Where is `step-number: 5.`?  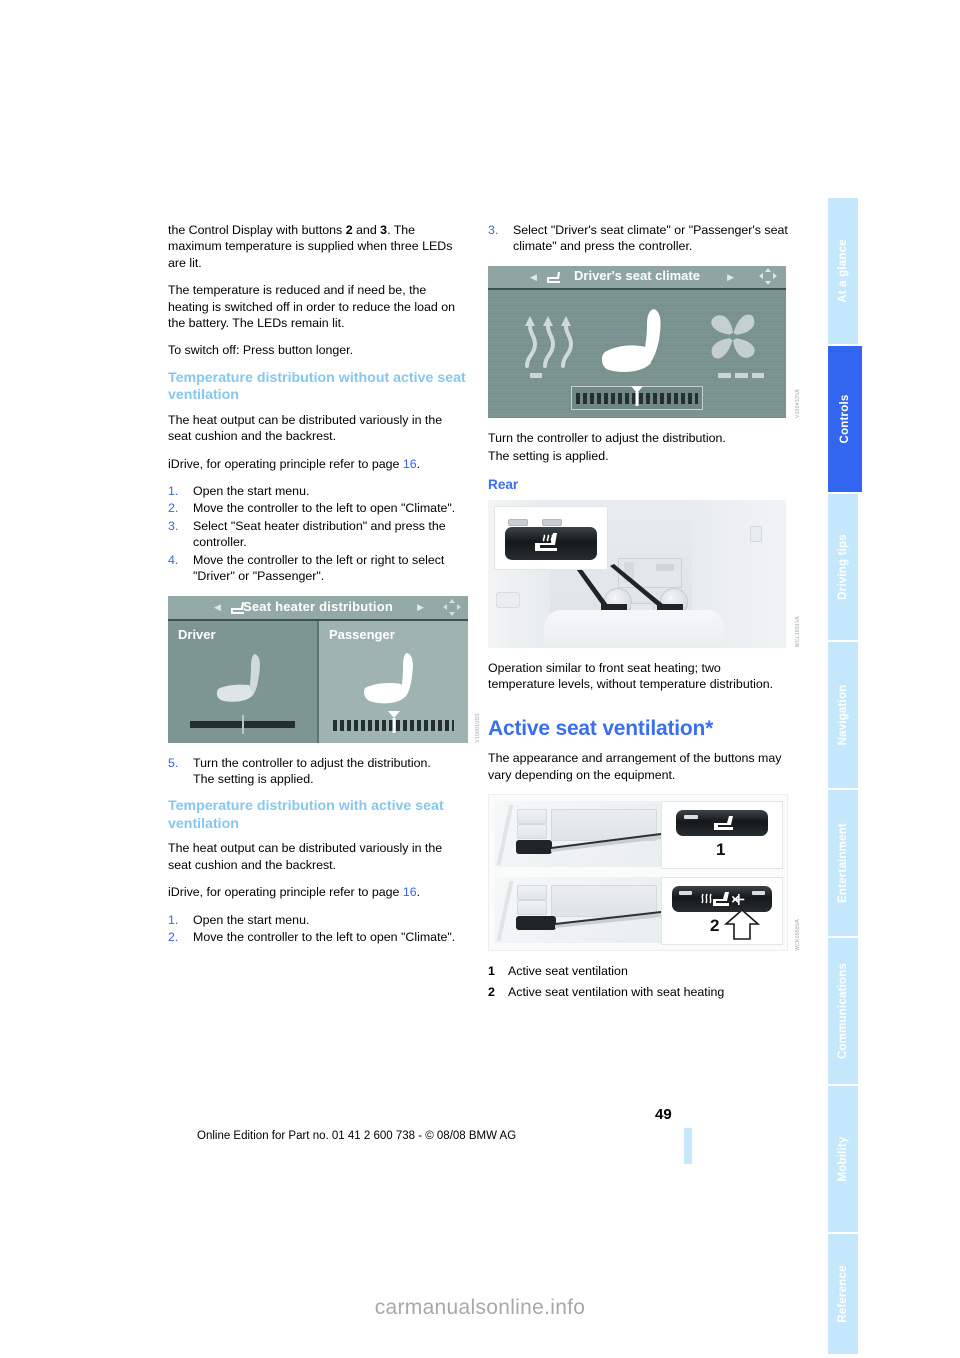
step-number: 5. is located at coordinates (173, 762).